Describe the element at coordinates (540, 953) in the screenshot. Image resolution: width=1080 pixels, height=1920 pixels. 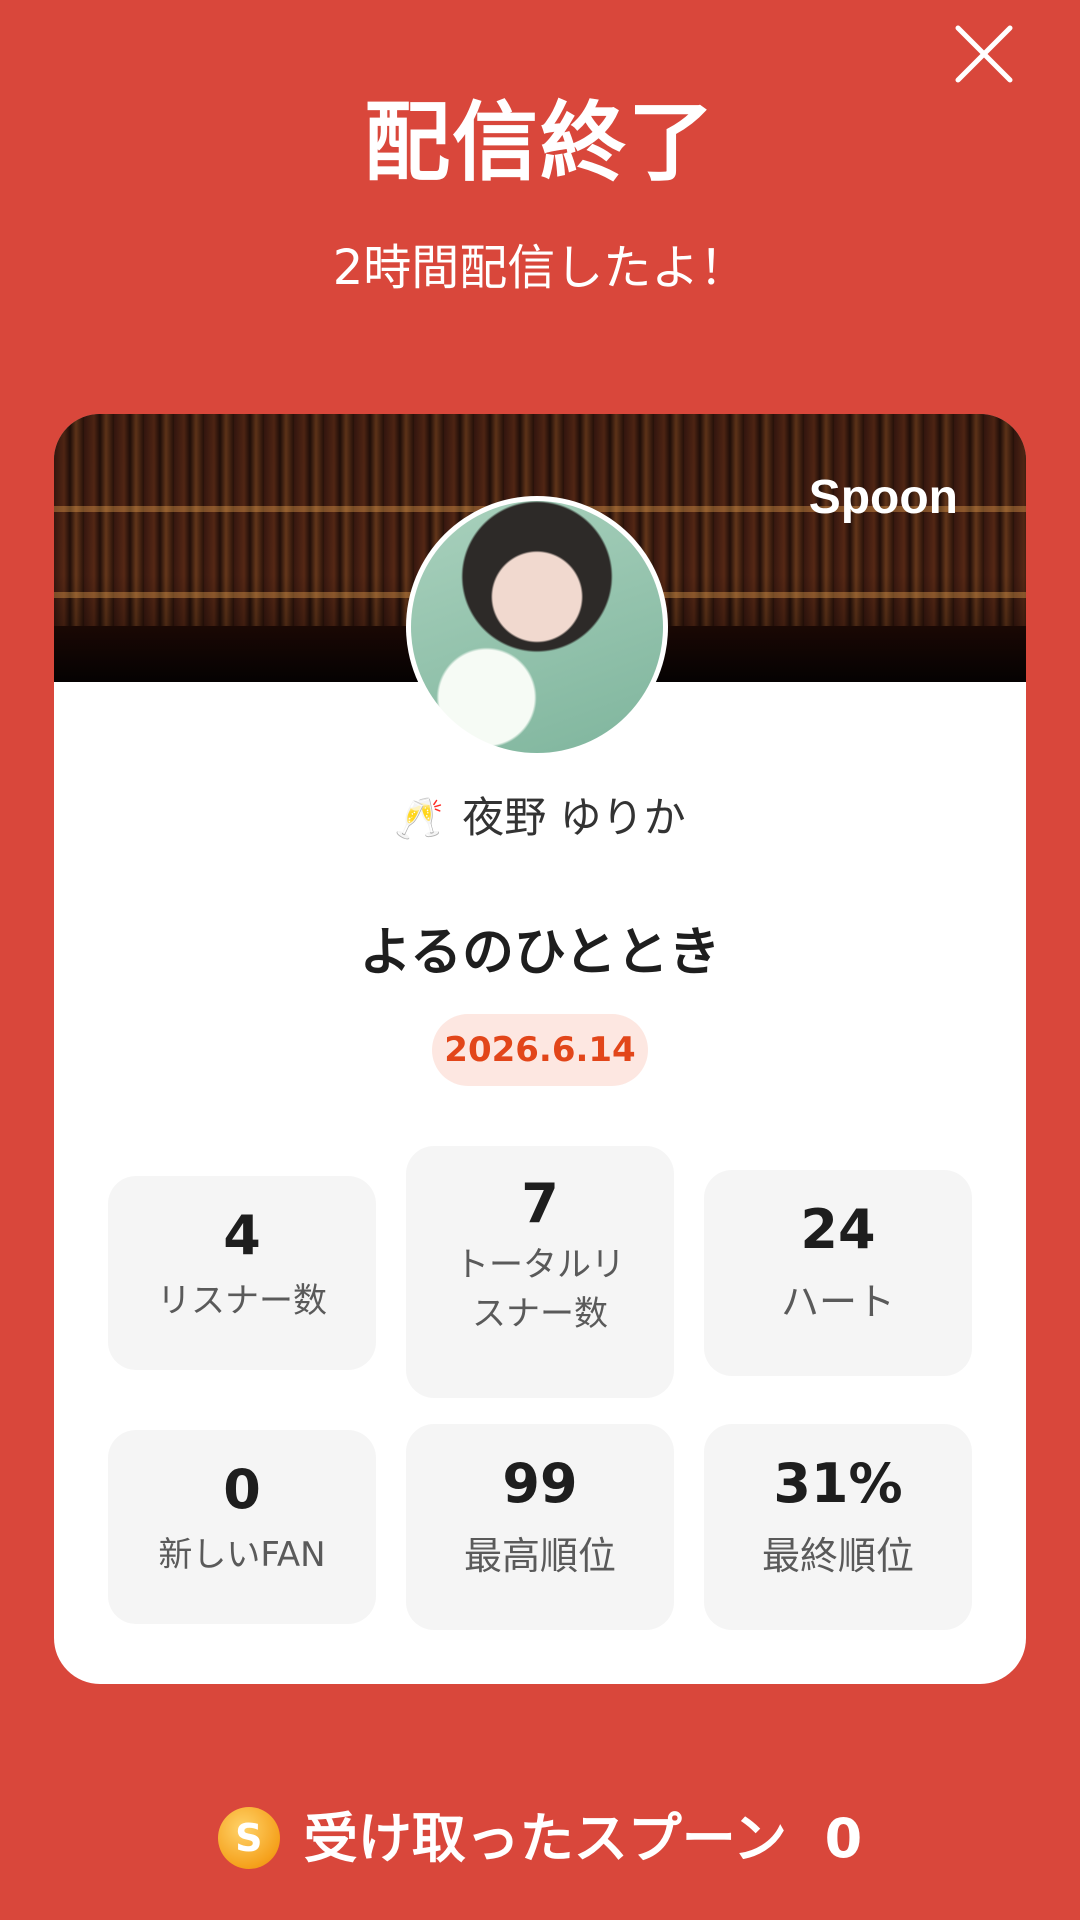
I see `room-title: よるのひととき` at that location.